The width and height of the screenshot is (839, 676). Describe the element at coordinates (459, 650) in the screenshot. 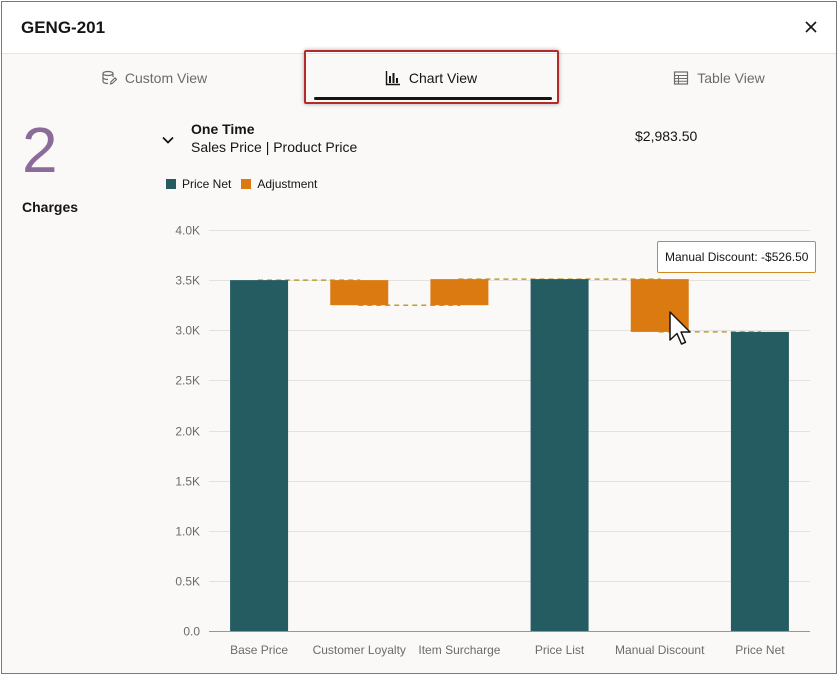

I see `x-tick-label: Item Surcharge` at that location.